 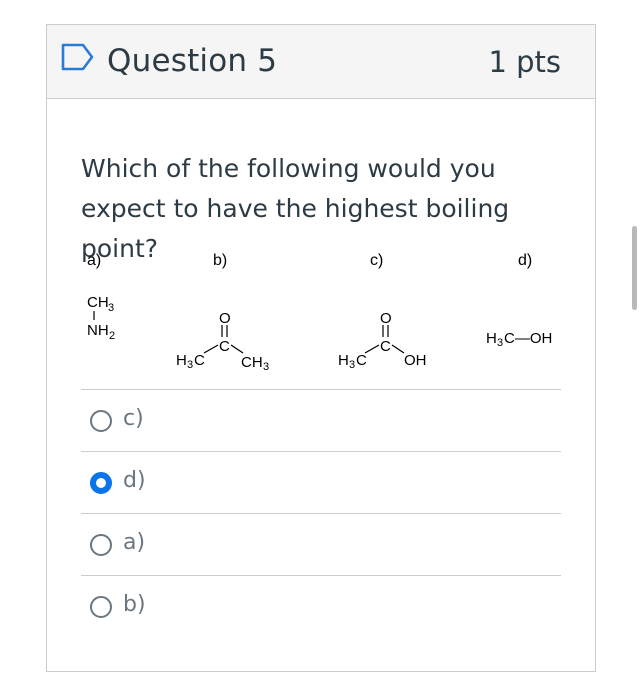 I want to click on structure-b-left-h: H, so click(x=181, y=360).